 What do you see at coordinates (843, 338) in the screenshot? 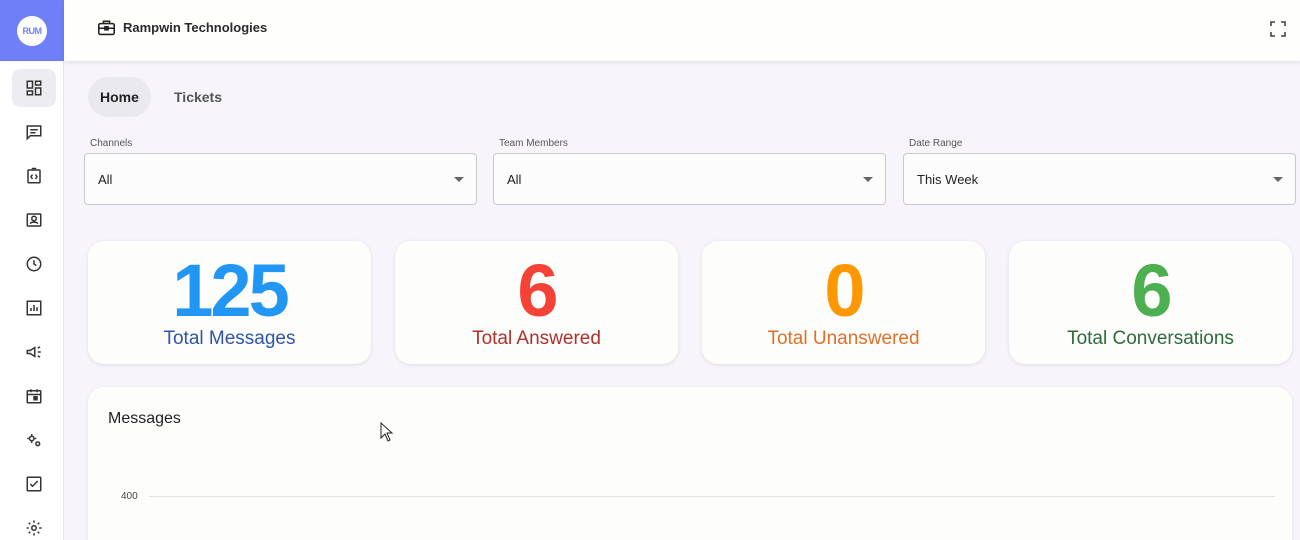
I see `stat-label: Total Unanswered` at bounding box center [843, 338].